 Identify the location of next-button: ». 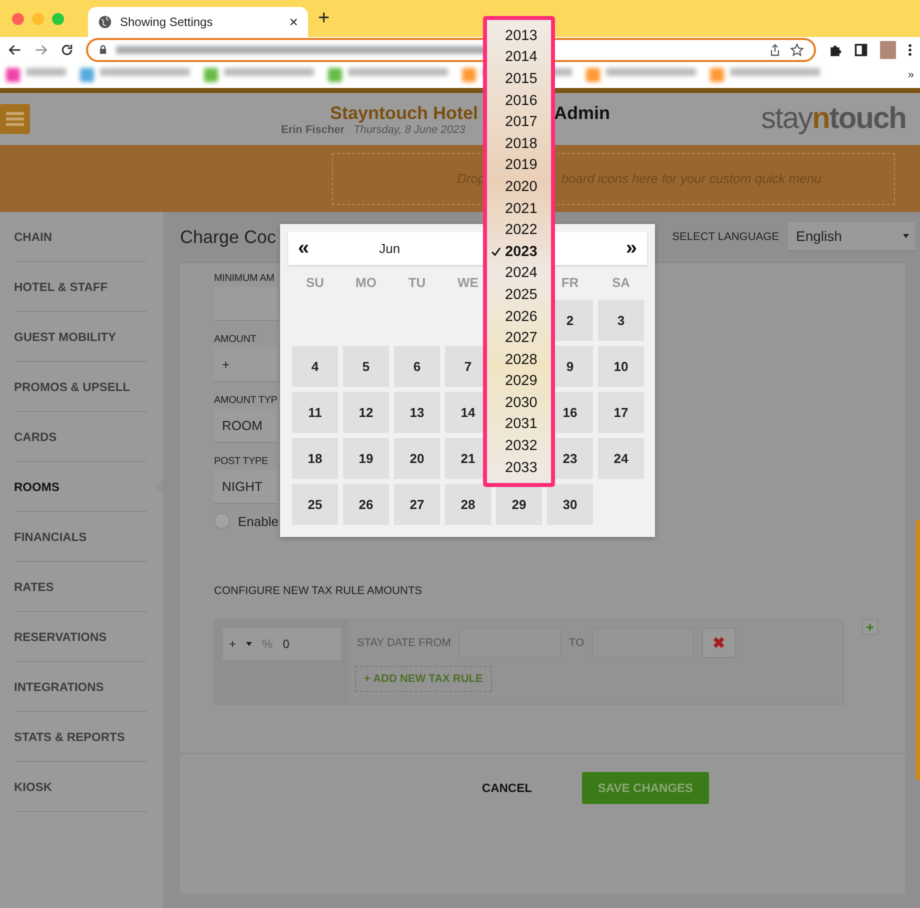
(631, 248).